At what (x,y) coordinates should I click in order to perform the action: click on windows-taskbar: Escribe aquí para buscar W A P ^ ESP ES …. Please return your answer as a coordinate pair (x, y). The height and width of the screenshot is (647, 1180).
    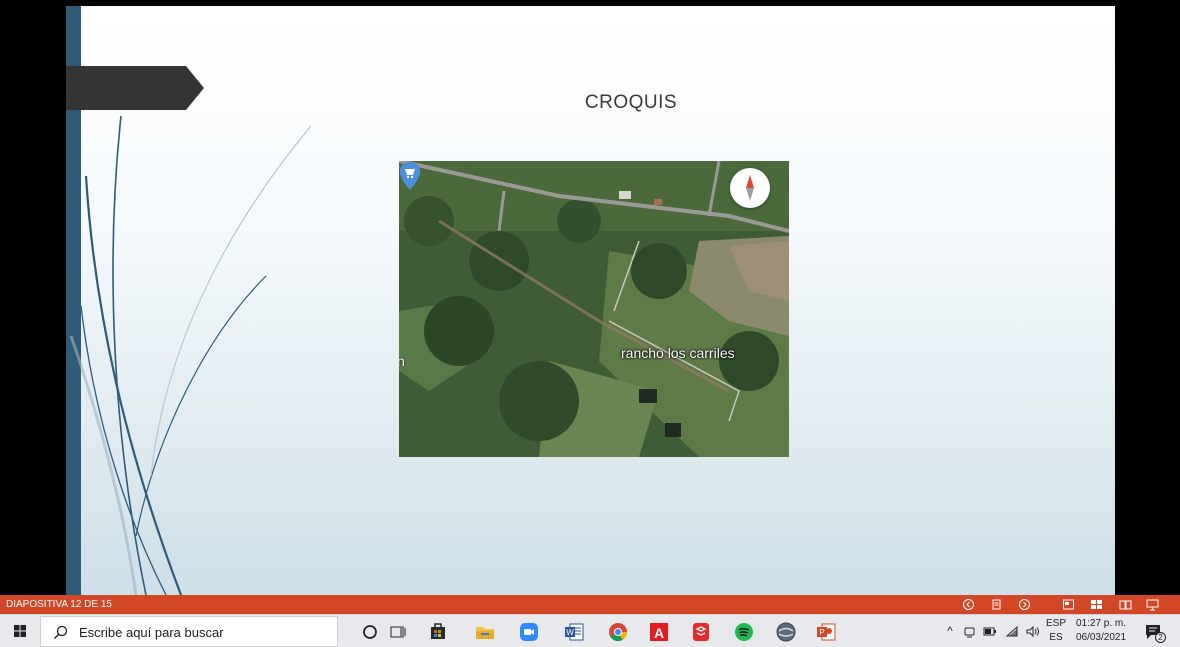
    Looking at the image, I should click on (590, 630).